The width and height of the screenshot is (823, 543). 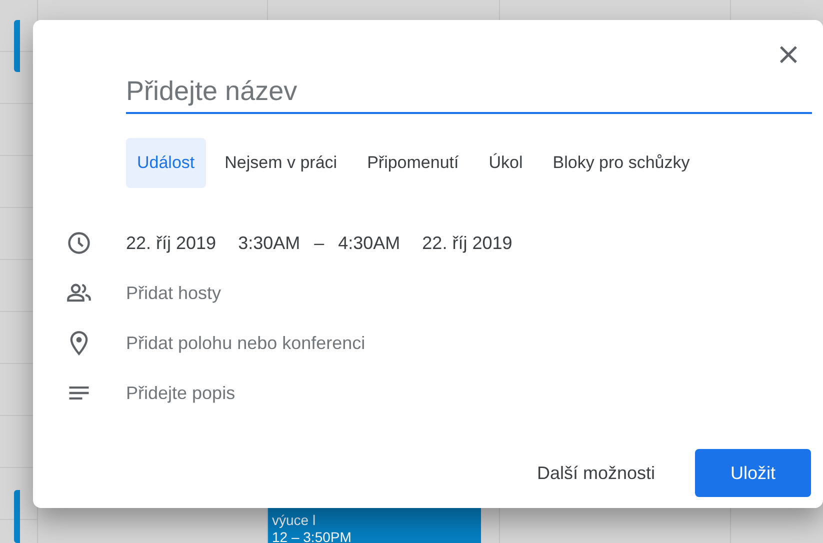 What do you see at coordinates (166, 163) in the screenshot?
I see `event-type-tab: Událost` at bounding box center [166, 163].